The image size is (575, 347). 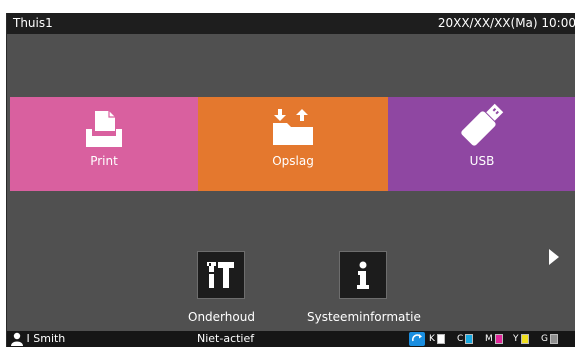 I want to click on ink-m: M, so click(x=494, y=339).